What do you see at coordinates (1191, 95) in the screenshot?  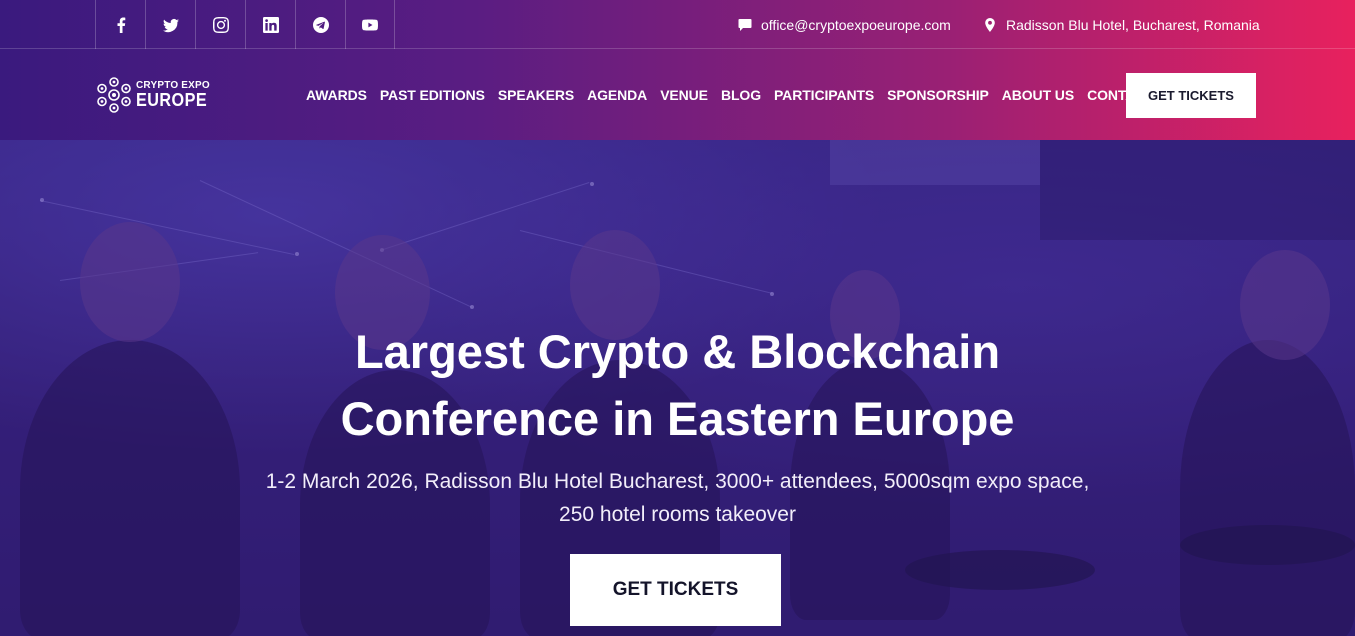 I see `get-tickets-header-button: GET TICKETS` at bounding box center [1191, 95].